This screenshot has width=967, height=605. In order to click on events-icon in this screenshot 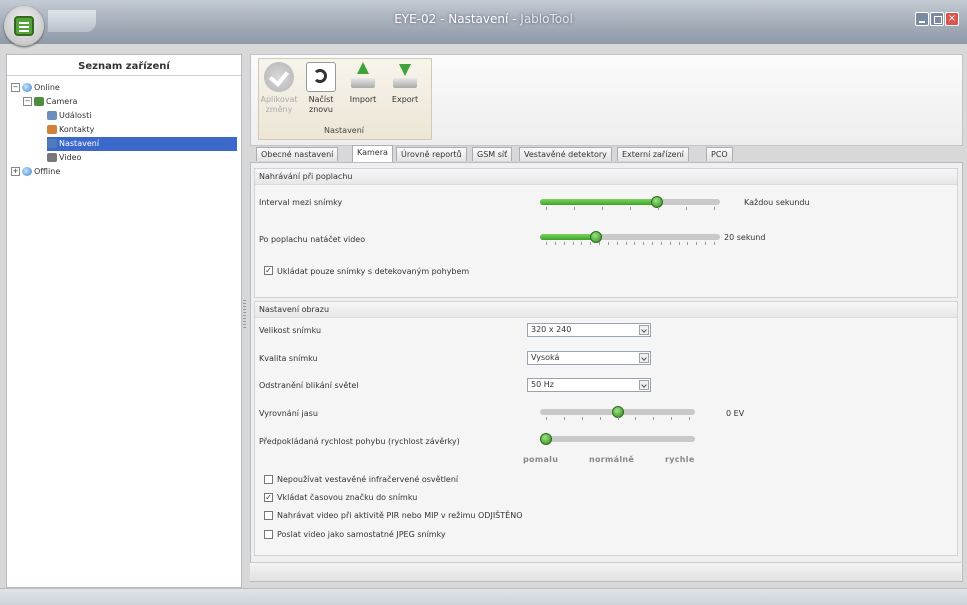, I will do `click(52, 115)`.